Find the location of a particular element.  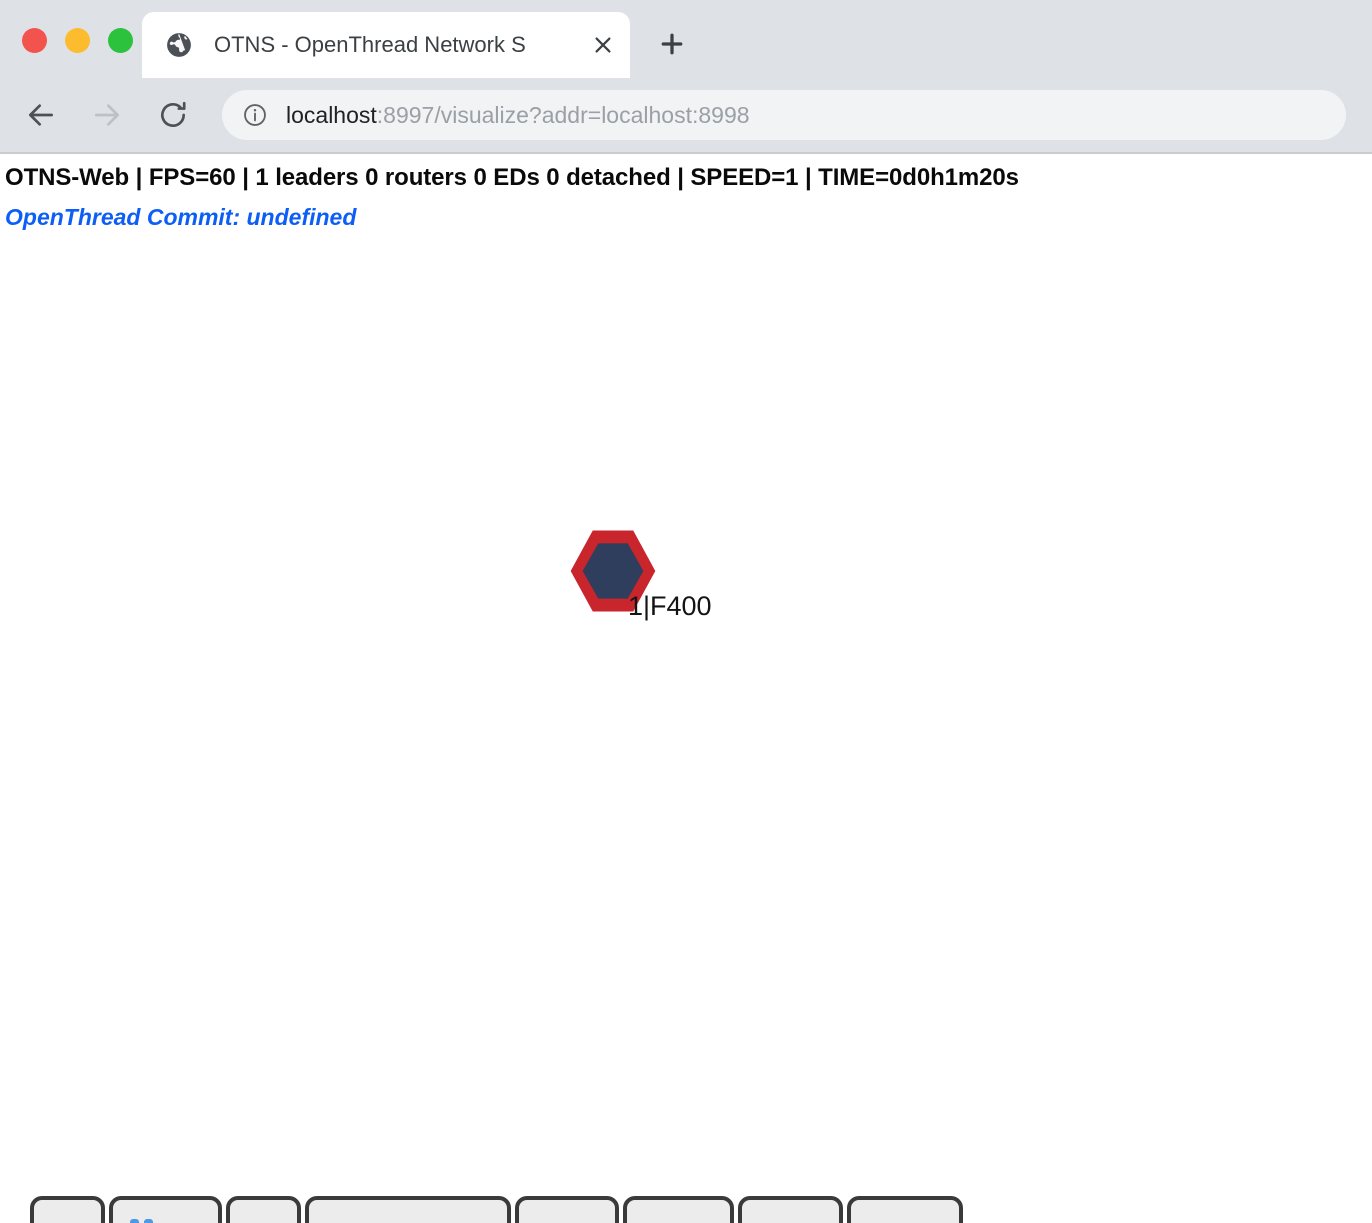

window-zoom-button is located at coordinates (120, 40).